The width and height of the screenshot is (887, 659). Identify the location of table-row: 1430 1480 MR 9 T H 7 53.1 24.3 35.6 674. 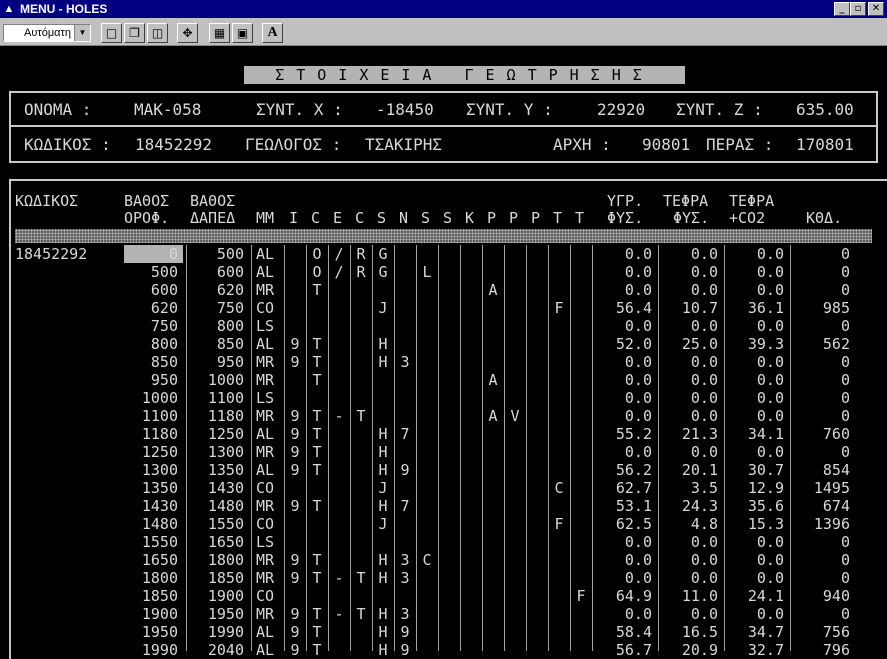
(443, 506).